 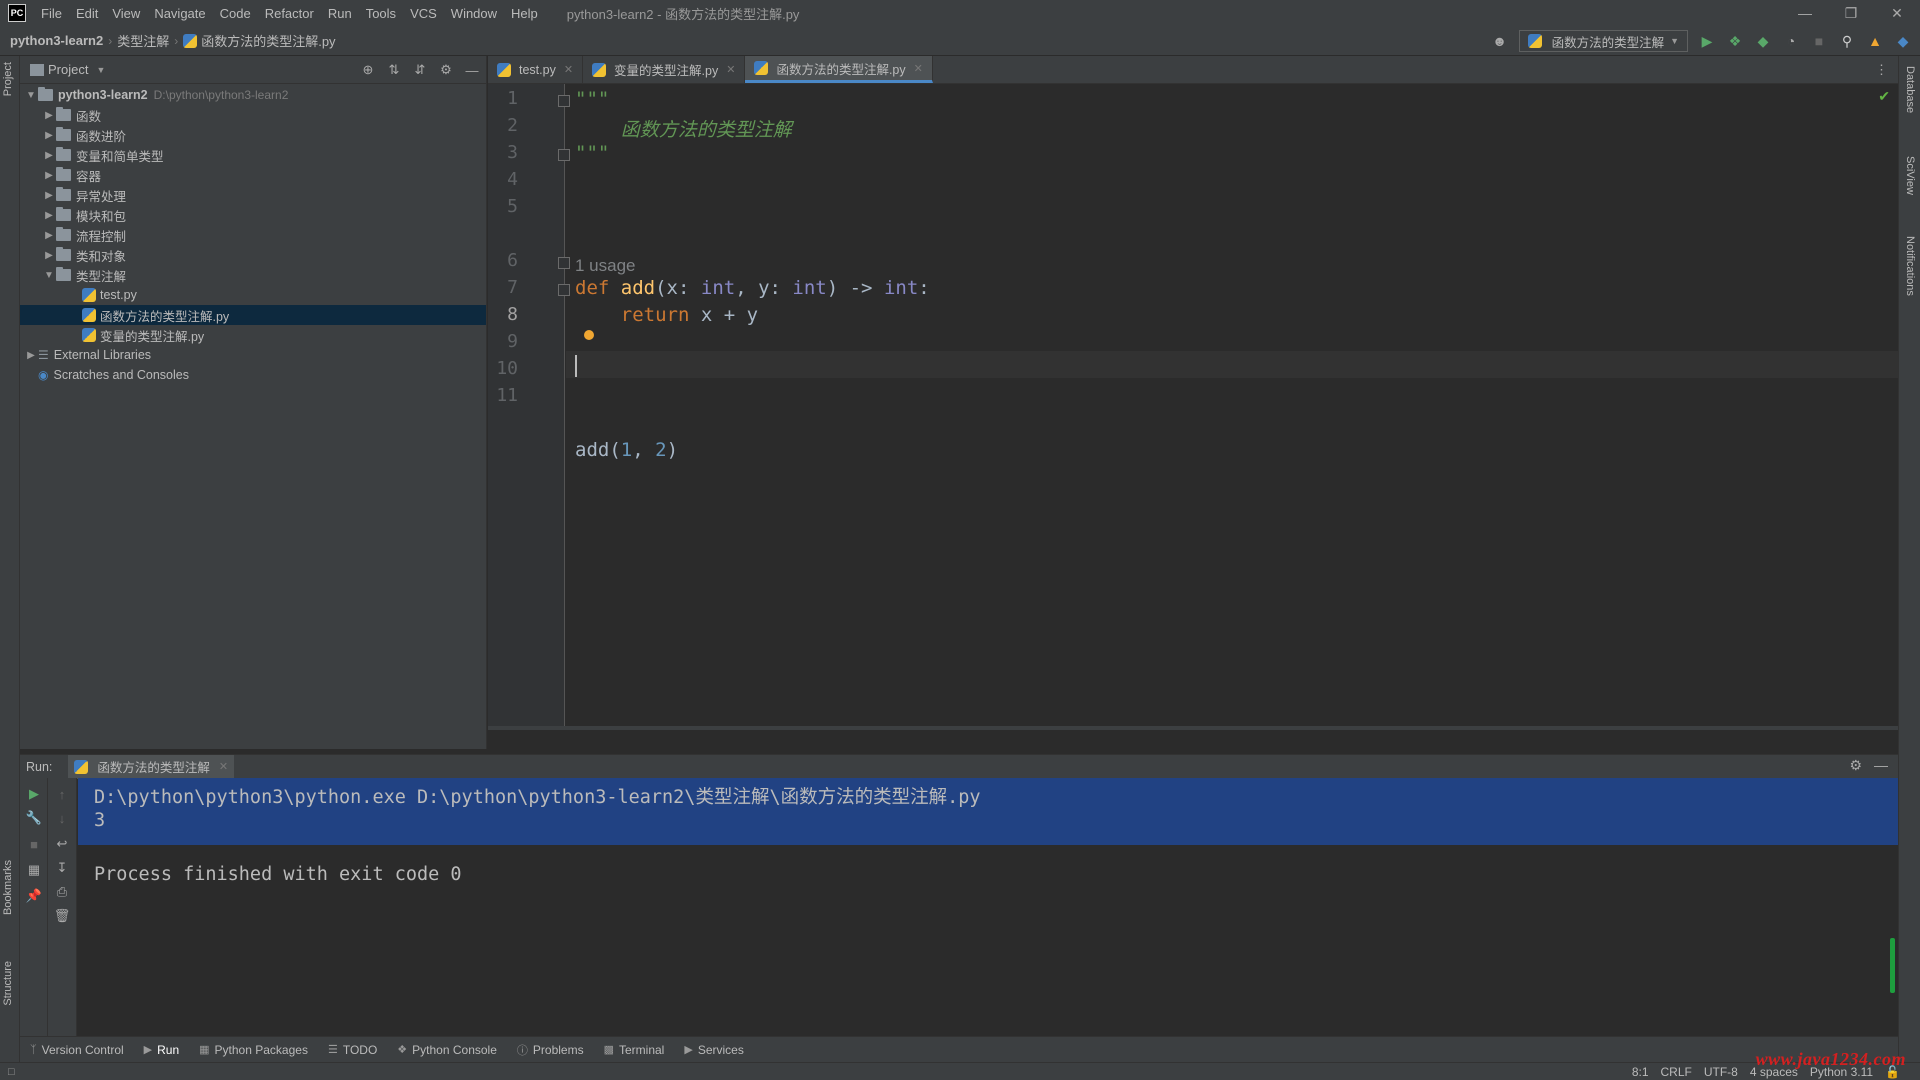 I want to click on tab-todo: ☰ TODO, so click(x=352, y=1050).